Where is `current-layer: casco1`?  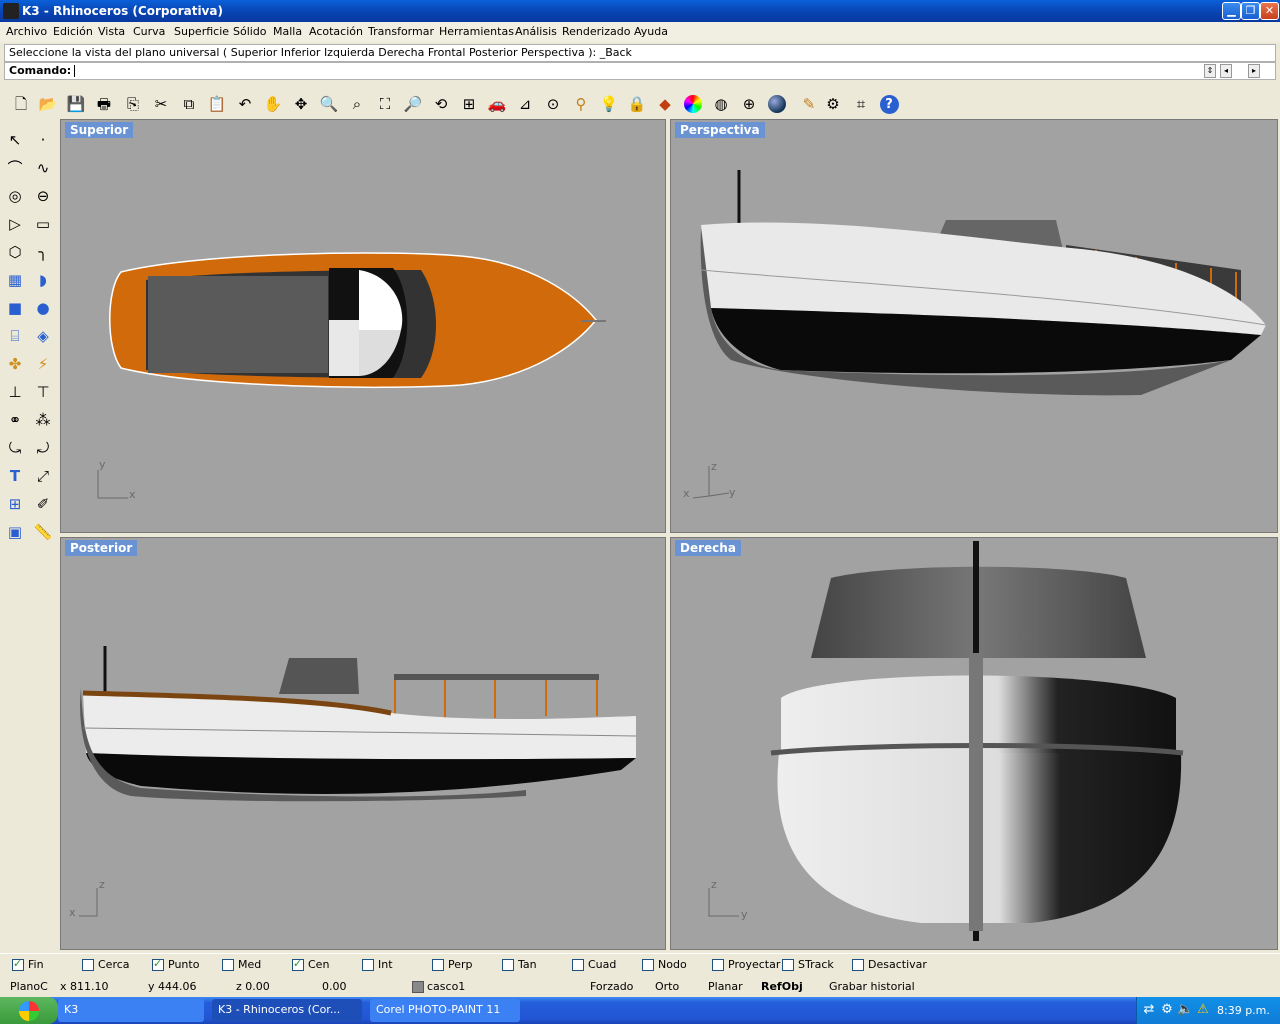
current-layer: casco1 is located at coordinates (446, 986).